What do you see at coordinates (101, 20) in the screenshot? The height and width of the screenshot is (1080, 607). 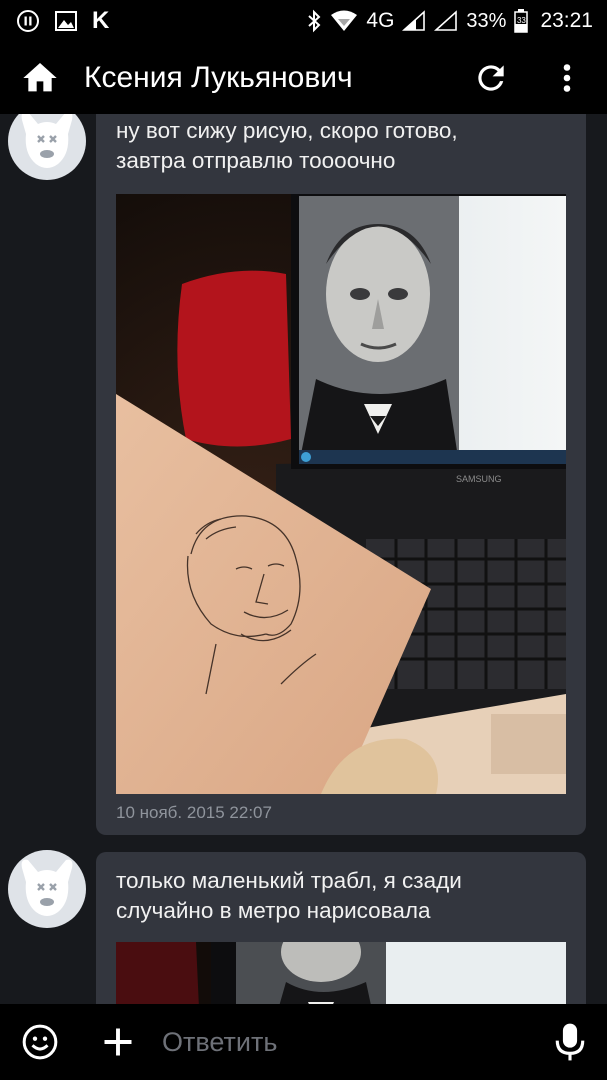 I see `carrier-letter: K` at bounding box center [101, 20].